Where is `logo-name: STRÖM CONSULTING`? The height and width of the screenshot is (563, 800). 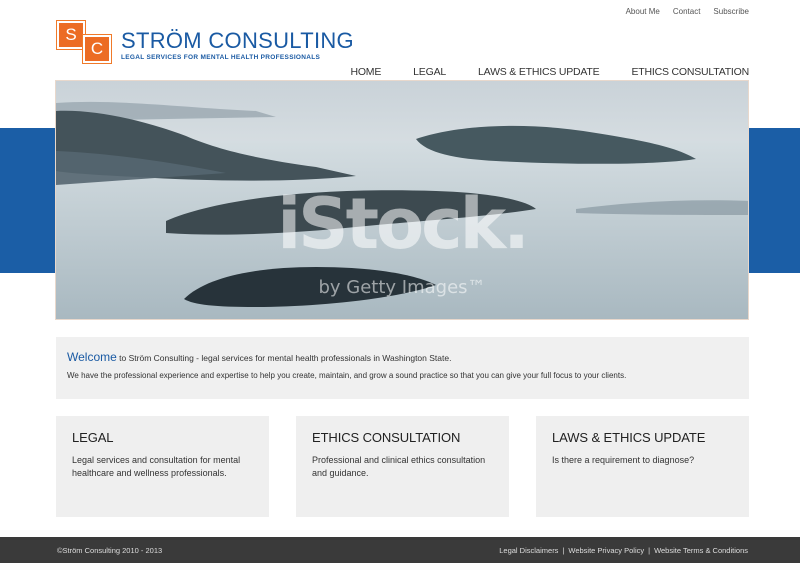
logo-name: STRÖM CONSULTING is located at coordinates (237, 40).